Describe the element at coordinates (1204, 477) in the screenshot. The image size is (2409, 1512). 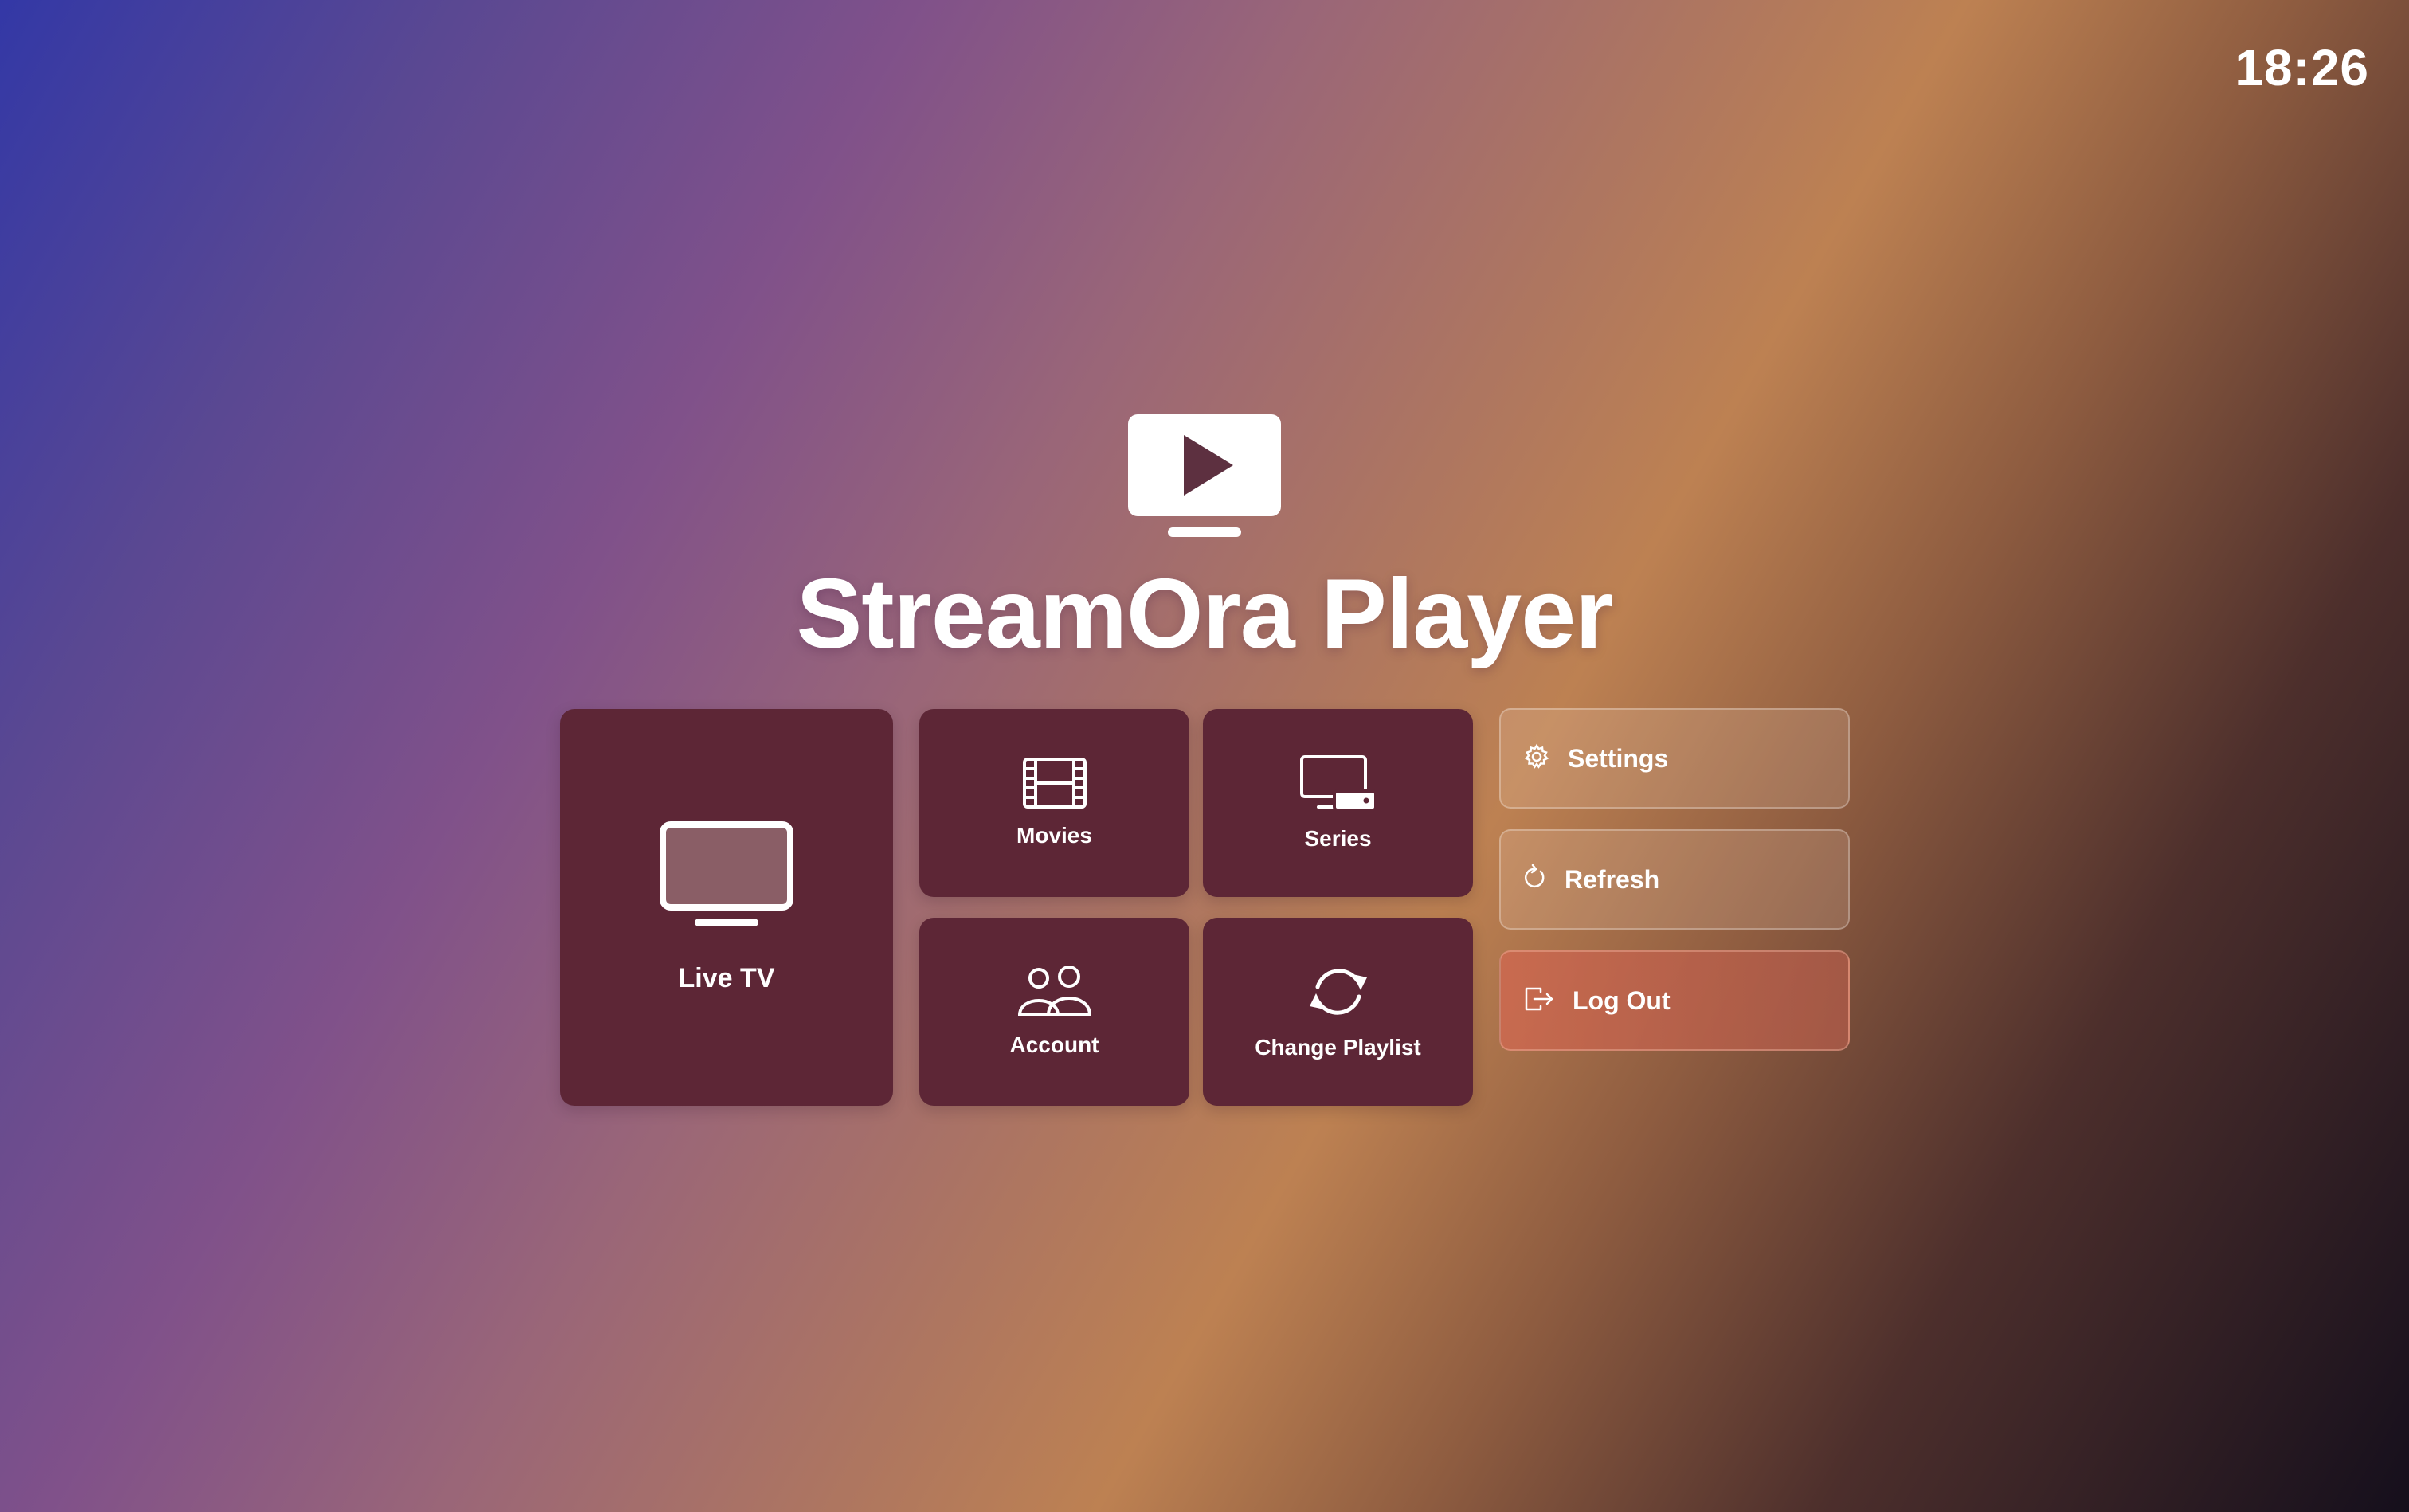
I see `tv-play-icon` at that location.